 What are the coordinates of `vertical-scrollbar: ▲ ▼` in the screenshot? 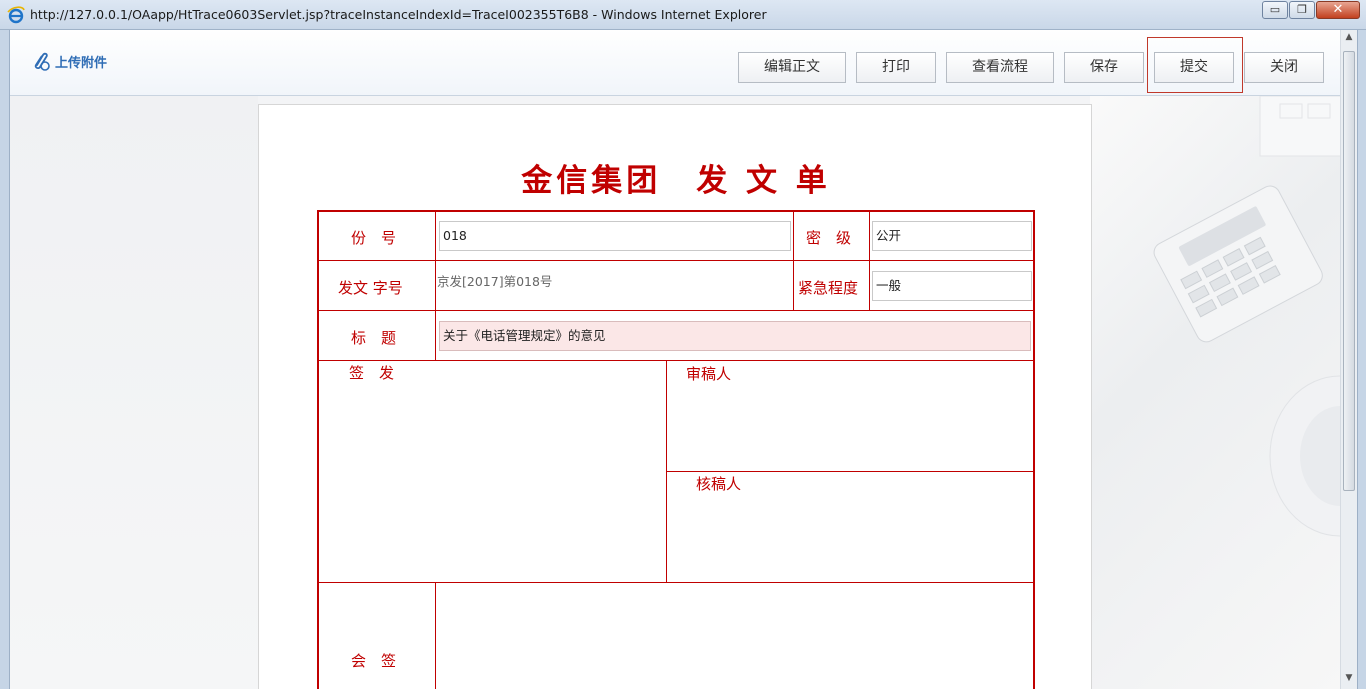 It's located at (1348, 359).